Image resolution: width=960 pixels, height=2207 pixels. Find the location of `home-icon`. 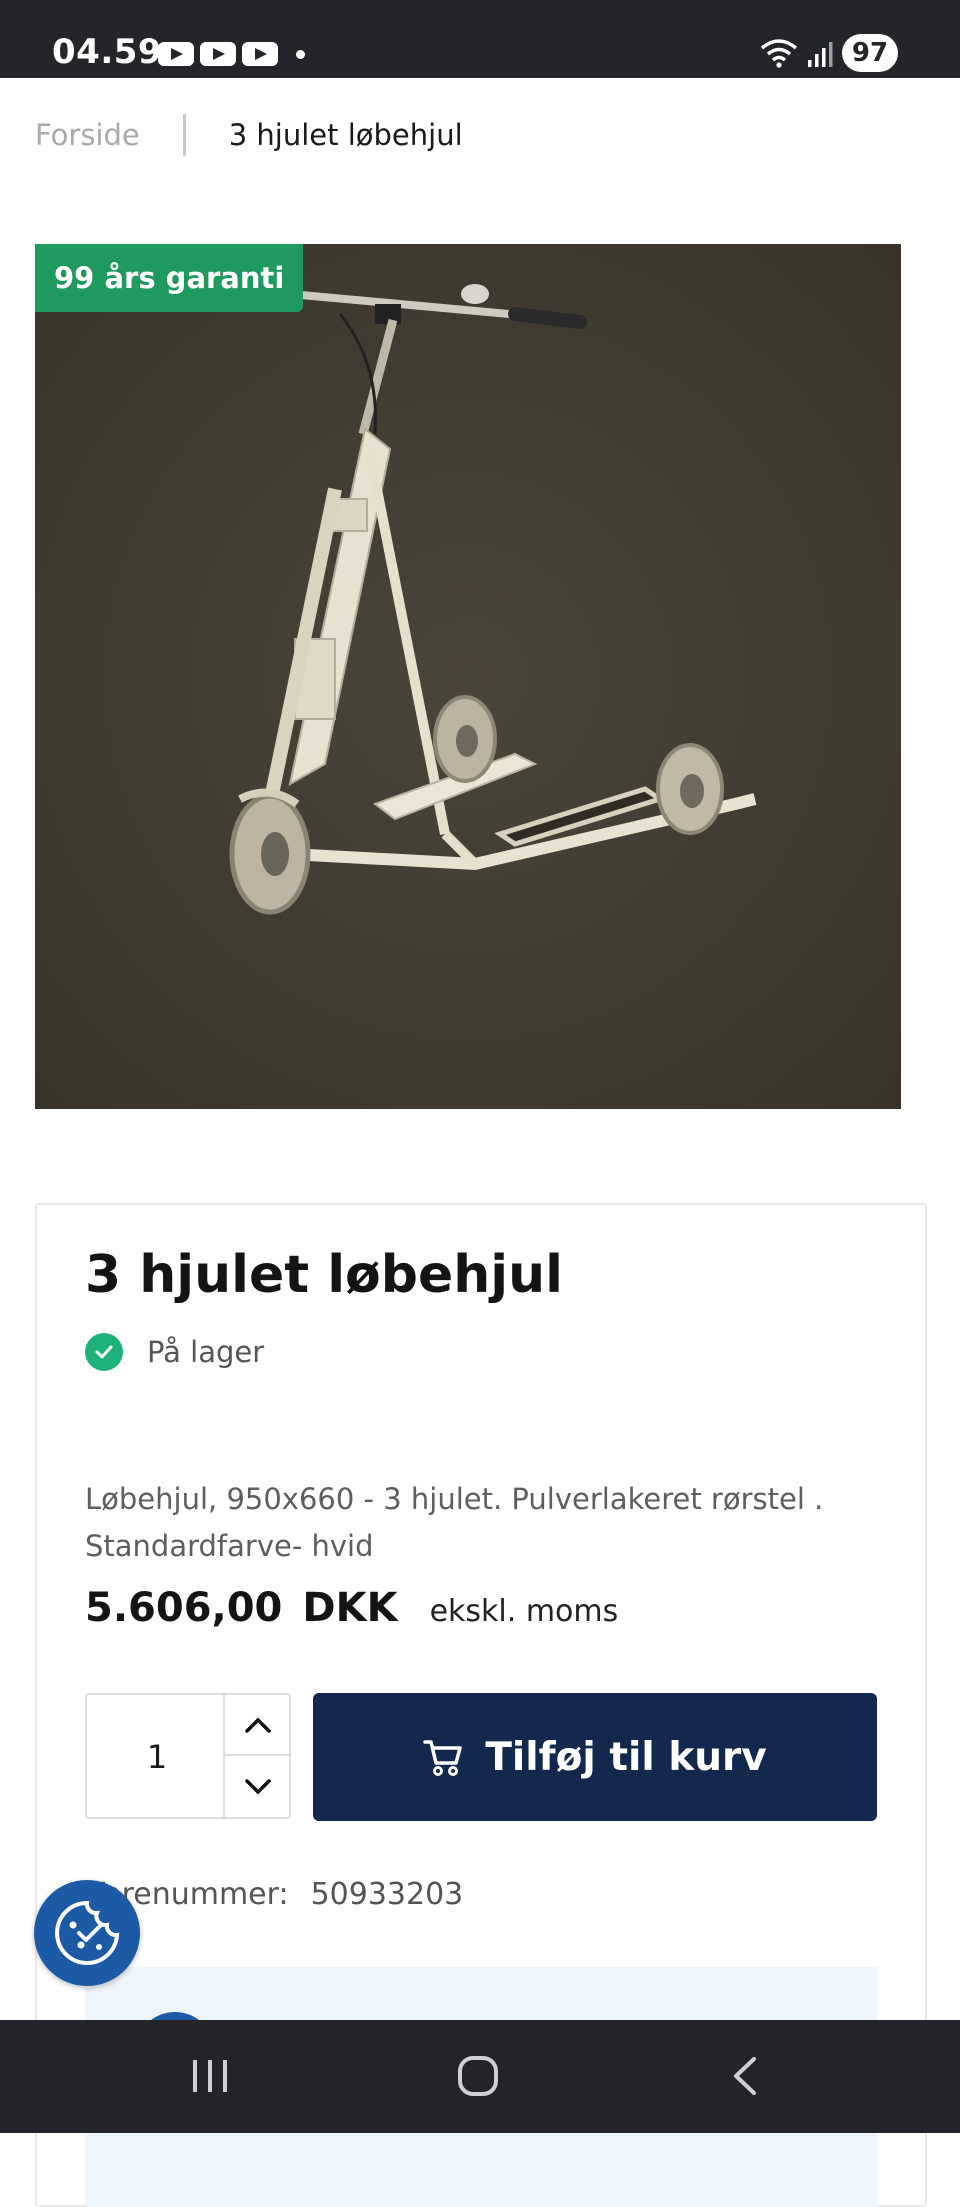

home-icon is located at coordinates (478, 2076).